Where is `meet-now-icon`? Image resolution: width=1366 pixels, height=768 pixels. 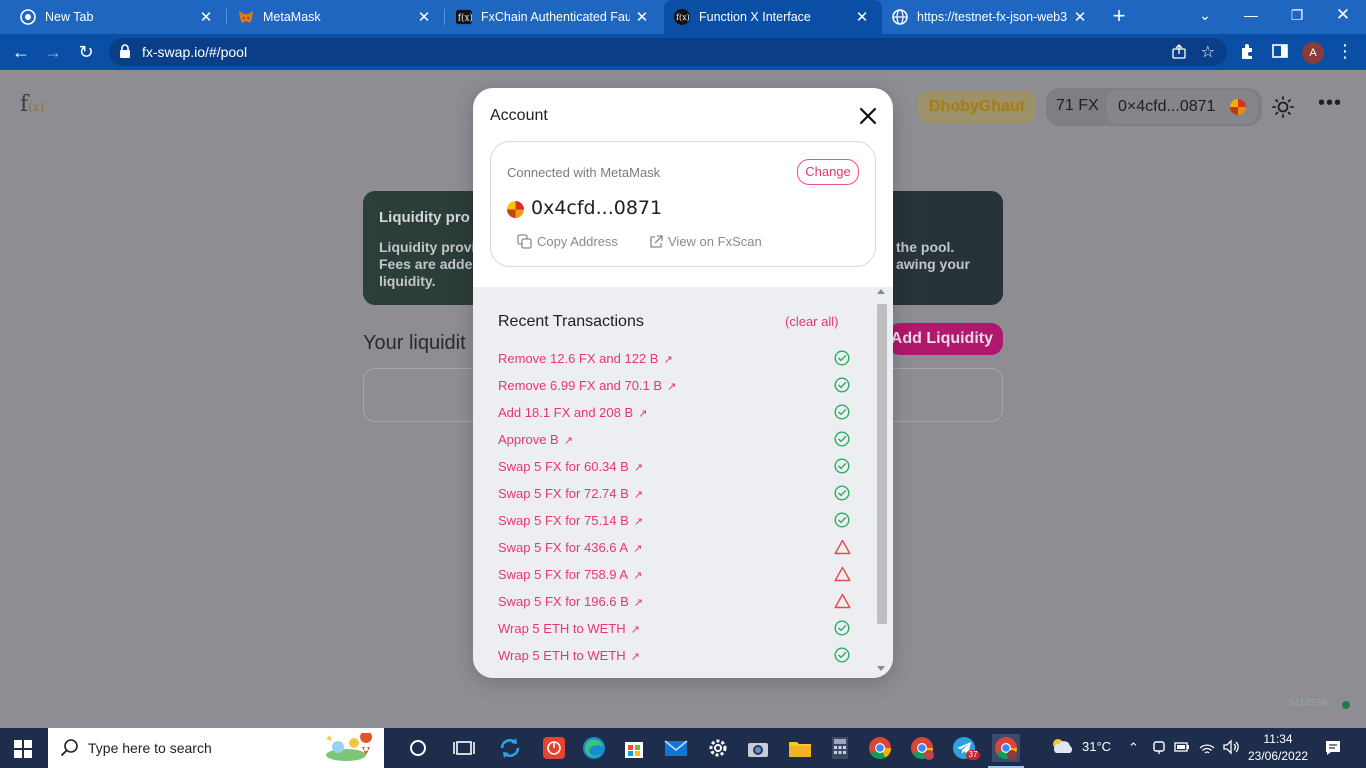 meet-now-icon is located at coordinates (1159, 748).